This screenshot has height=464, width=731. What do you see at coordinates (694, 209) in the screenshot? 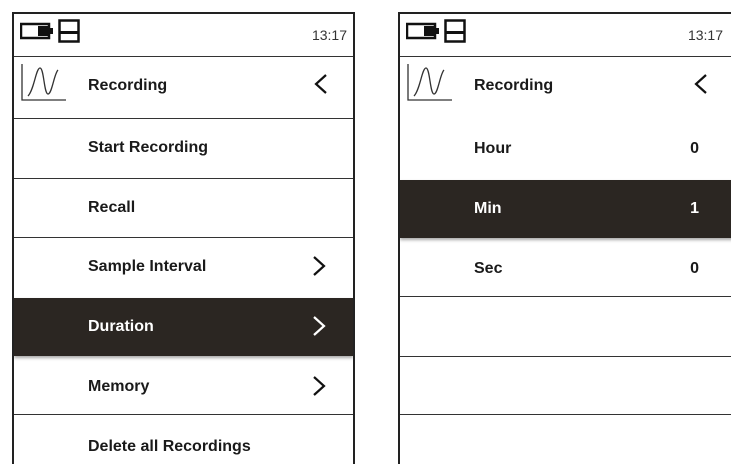
I see `setting-value: 1` at bounding box center [694, 209].